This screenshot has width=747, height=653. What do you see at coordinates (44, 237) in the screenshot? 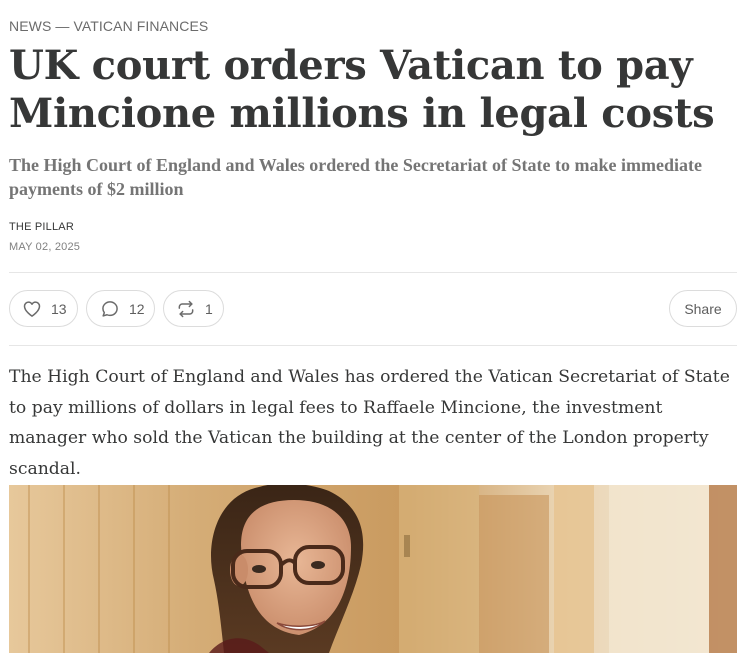
I see `byline: THE PILLAR MAY 02, 2025` at bounding box center [44, 237].